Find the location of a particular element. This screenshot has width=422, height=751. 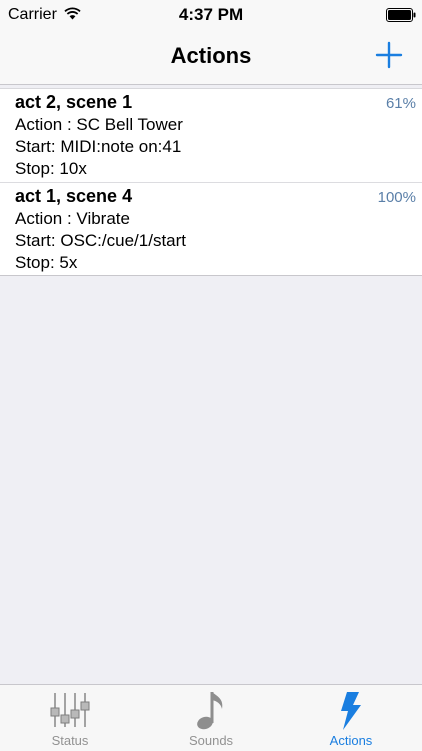

tab-actions: Actions is located at coordinates (351, 718).